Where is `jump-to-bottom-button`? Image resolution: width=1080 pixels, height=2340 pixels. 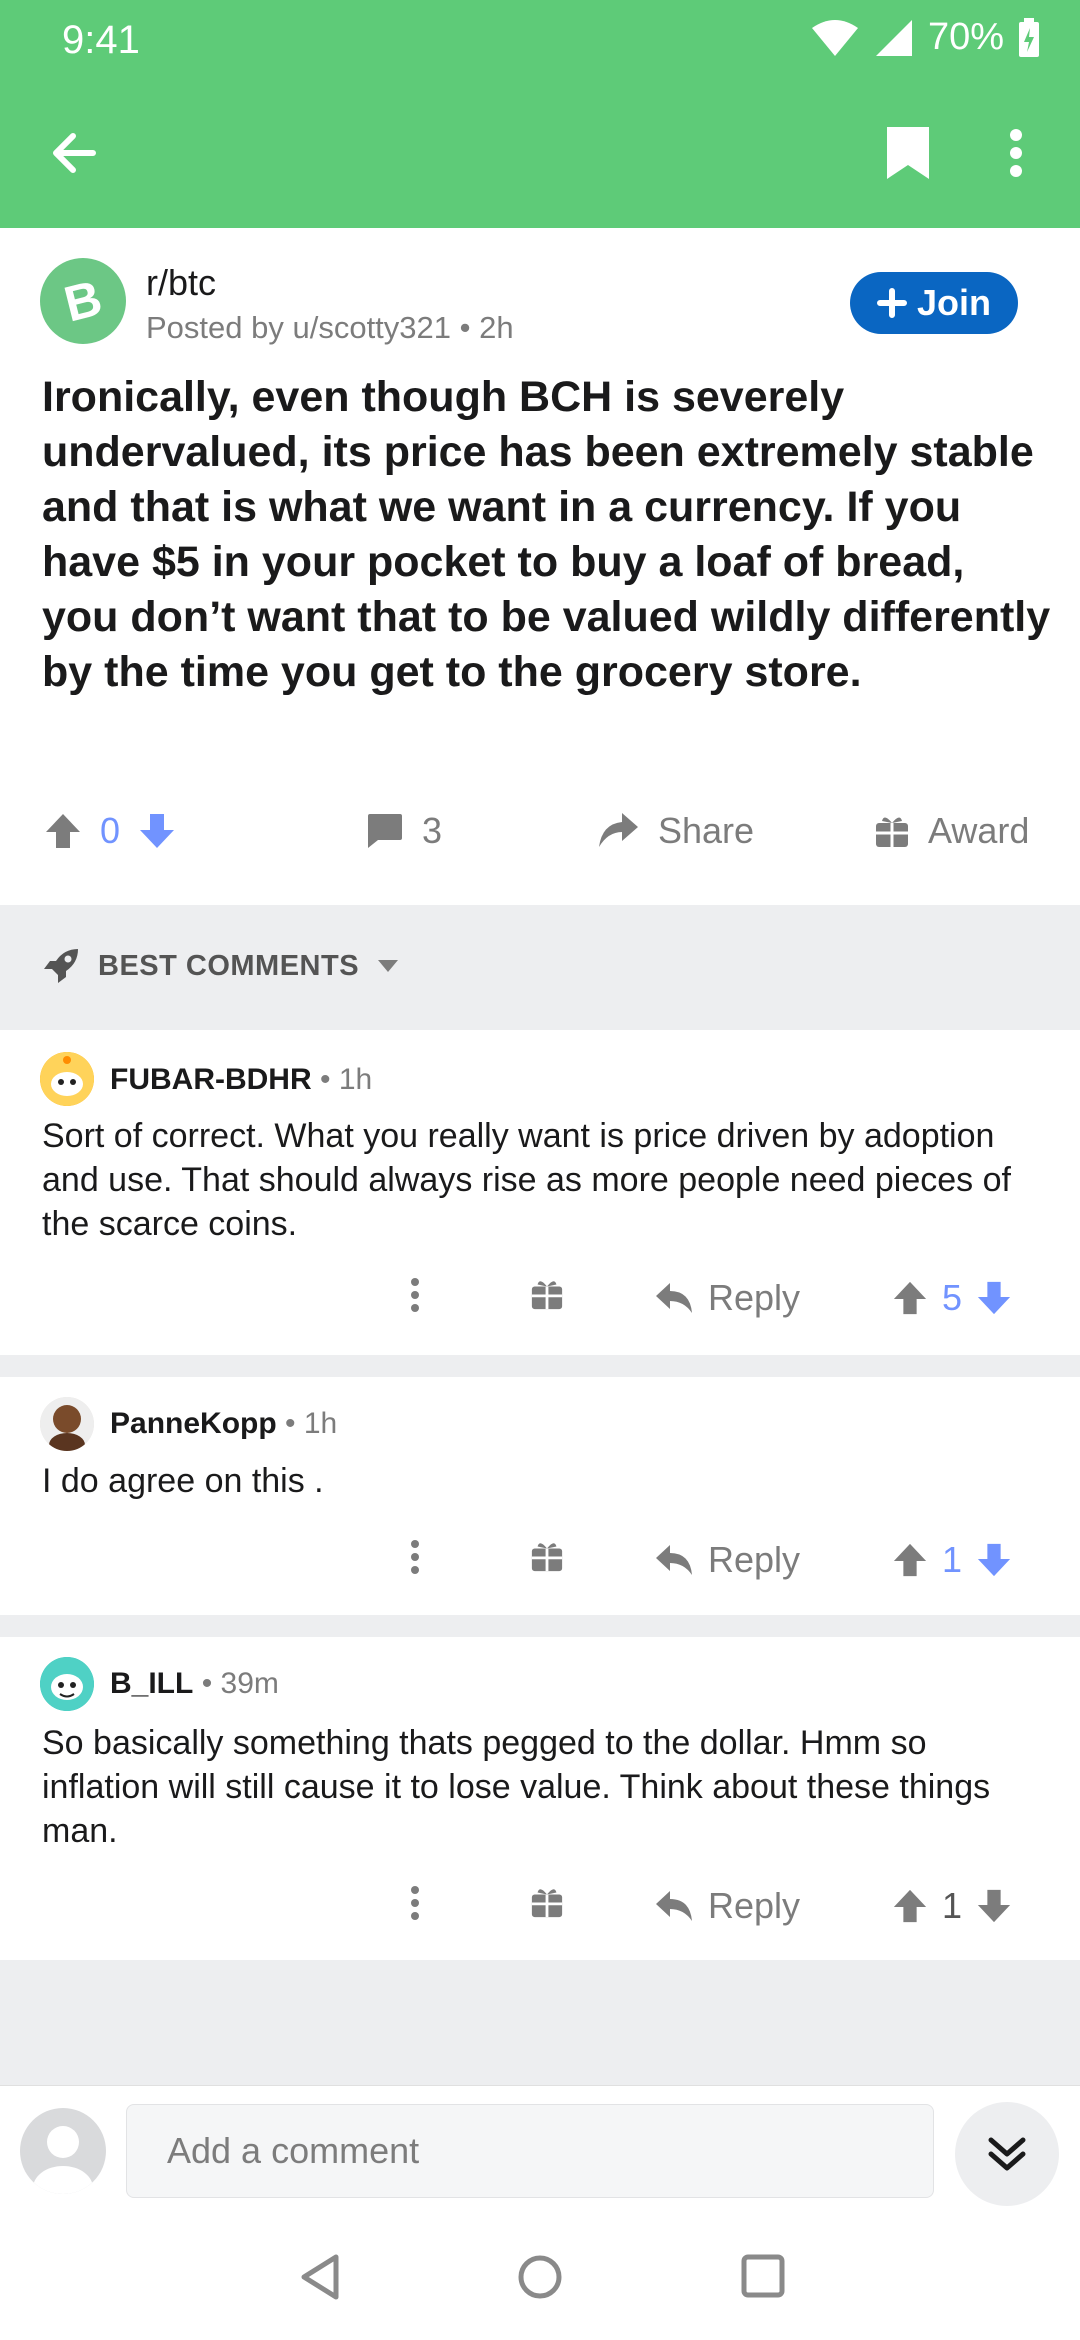
jump-to-bottom-button is located at coordinates (1007, 2154).